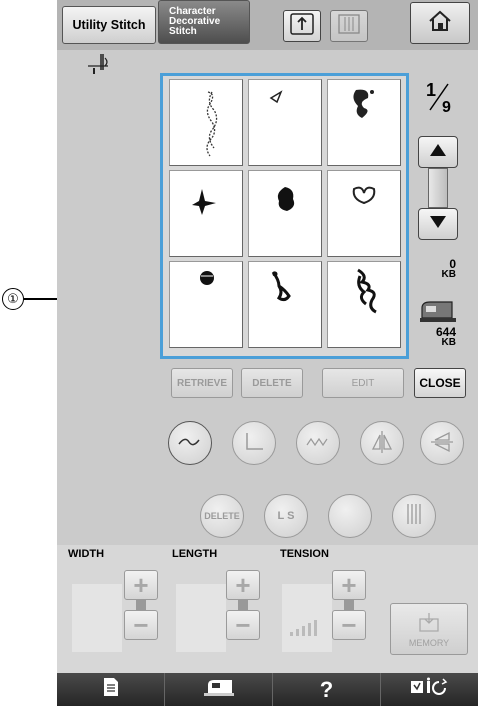 Image resolution: width=478 pixels, height=706 pixels. Describe the element at coordinates (202, 383) in the screenshot. I see `retrieve-button: RETRIEVE` at that location.